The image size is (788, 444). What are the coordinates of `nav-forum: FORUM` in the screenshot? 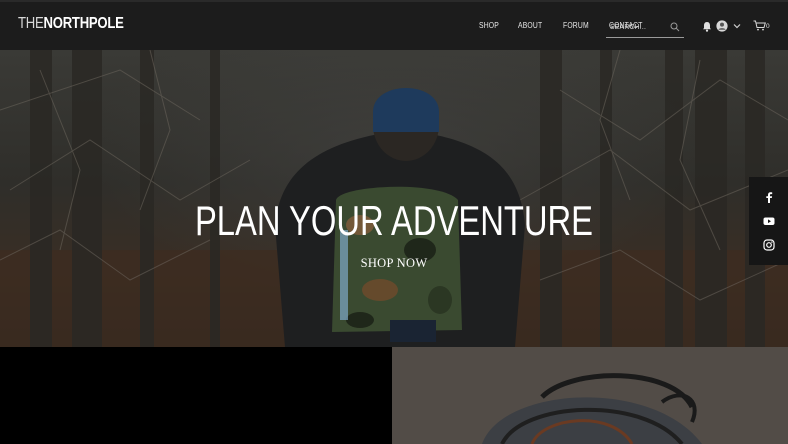 It's located at (576, 25).